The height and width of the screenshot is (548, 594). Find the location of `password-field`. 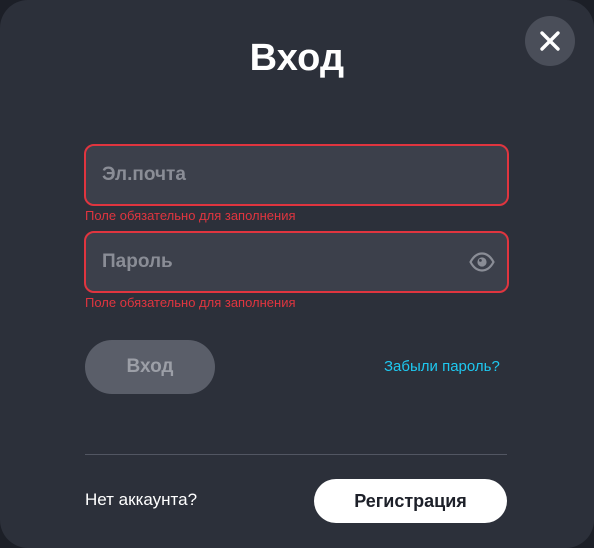

password-field is located at coordinates (296, 262).